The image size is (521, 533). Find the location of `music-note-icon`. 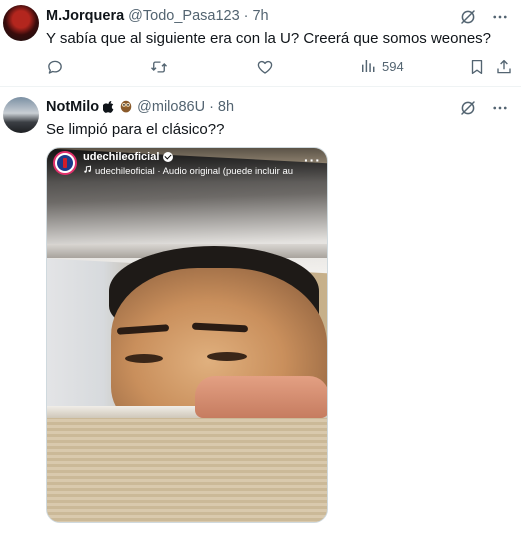

music-note-icon is located at coordinates (87, 171).